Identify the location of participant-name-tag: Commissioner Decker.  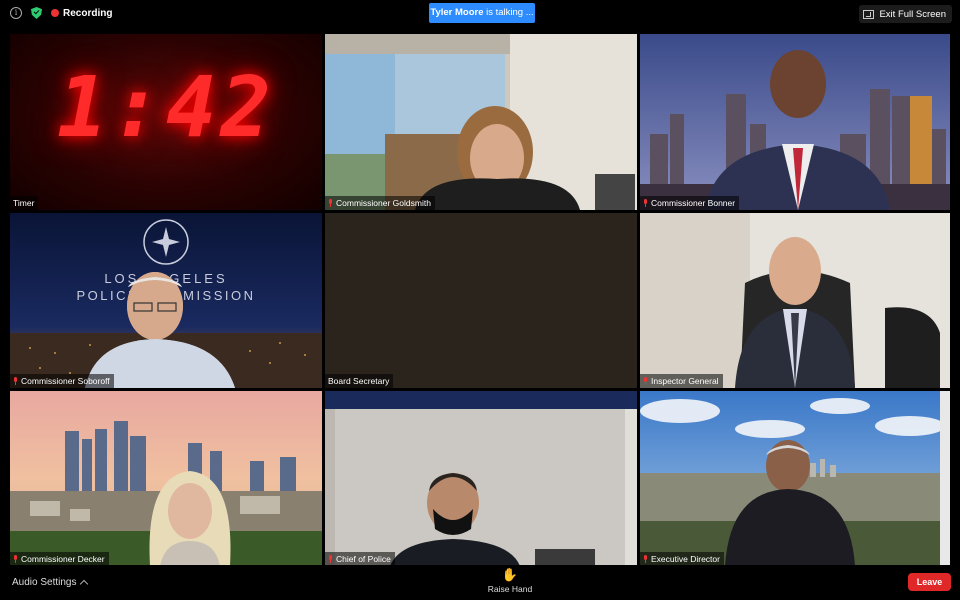
(59, 559).